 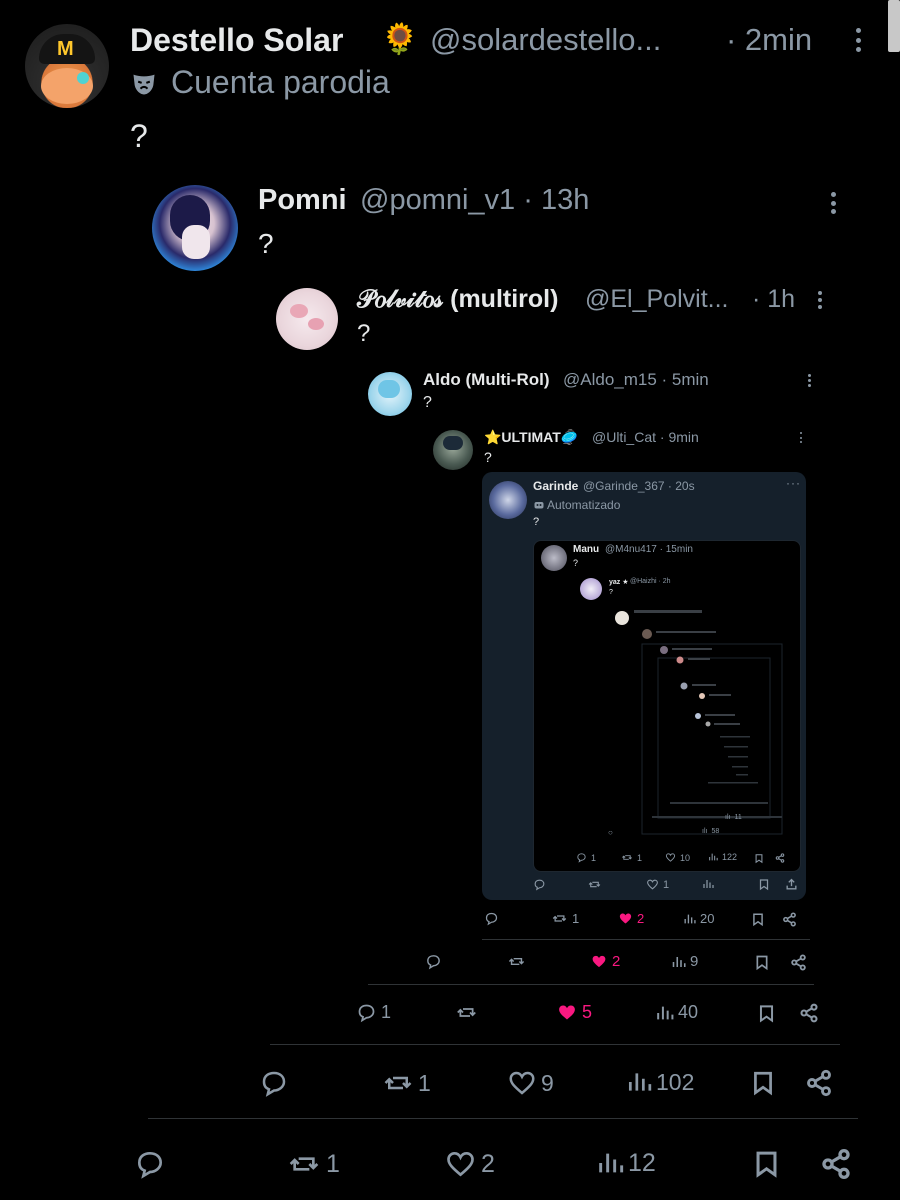 I want to click on heart-icon, so click(x=522, y=1083).